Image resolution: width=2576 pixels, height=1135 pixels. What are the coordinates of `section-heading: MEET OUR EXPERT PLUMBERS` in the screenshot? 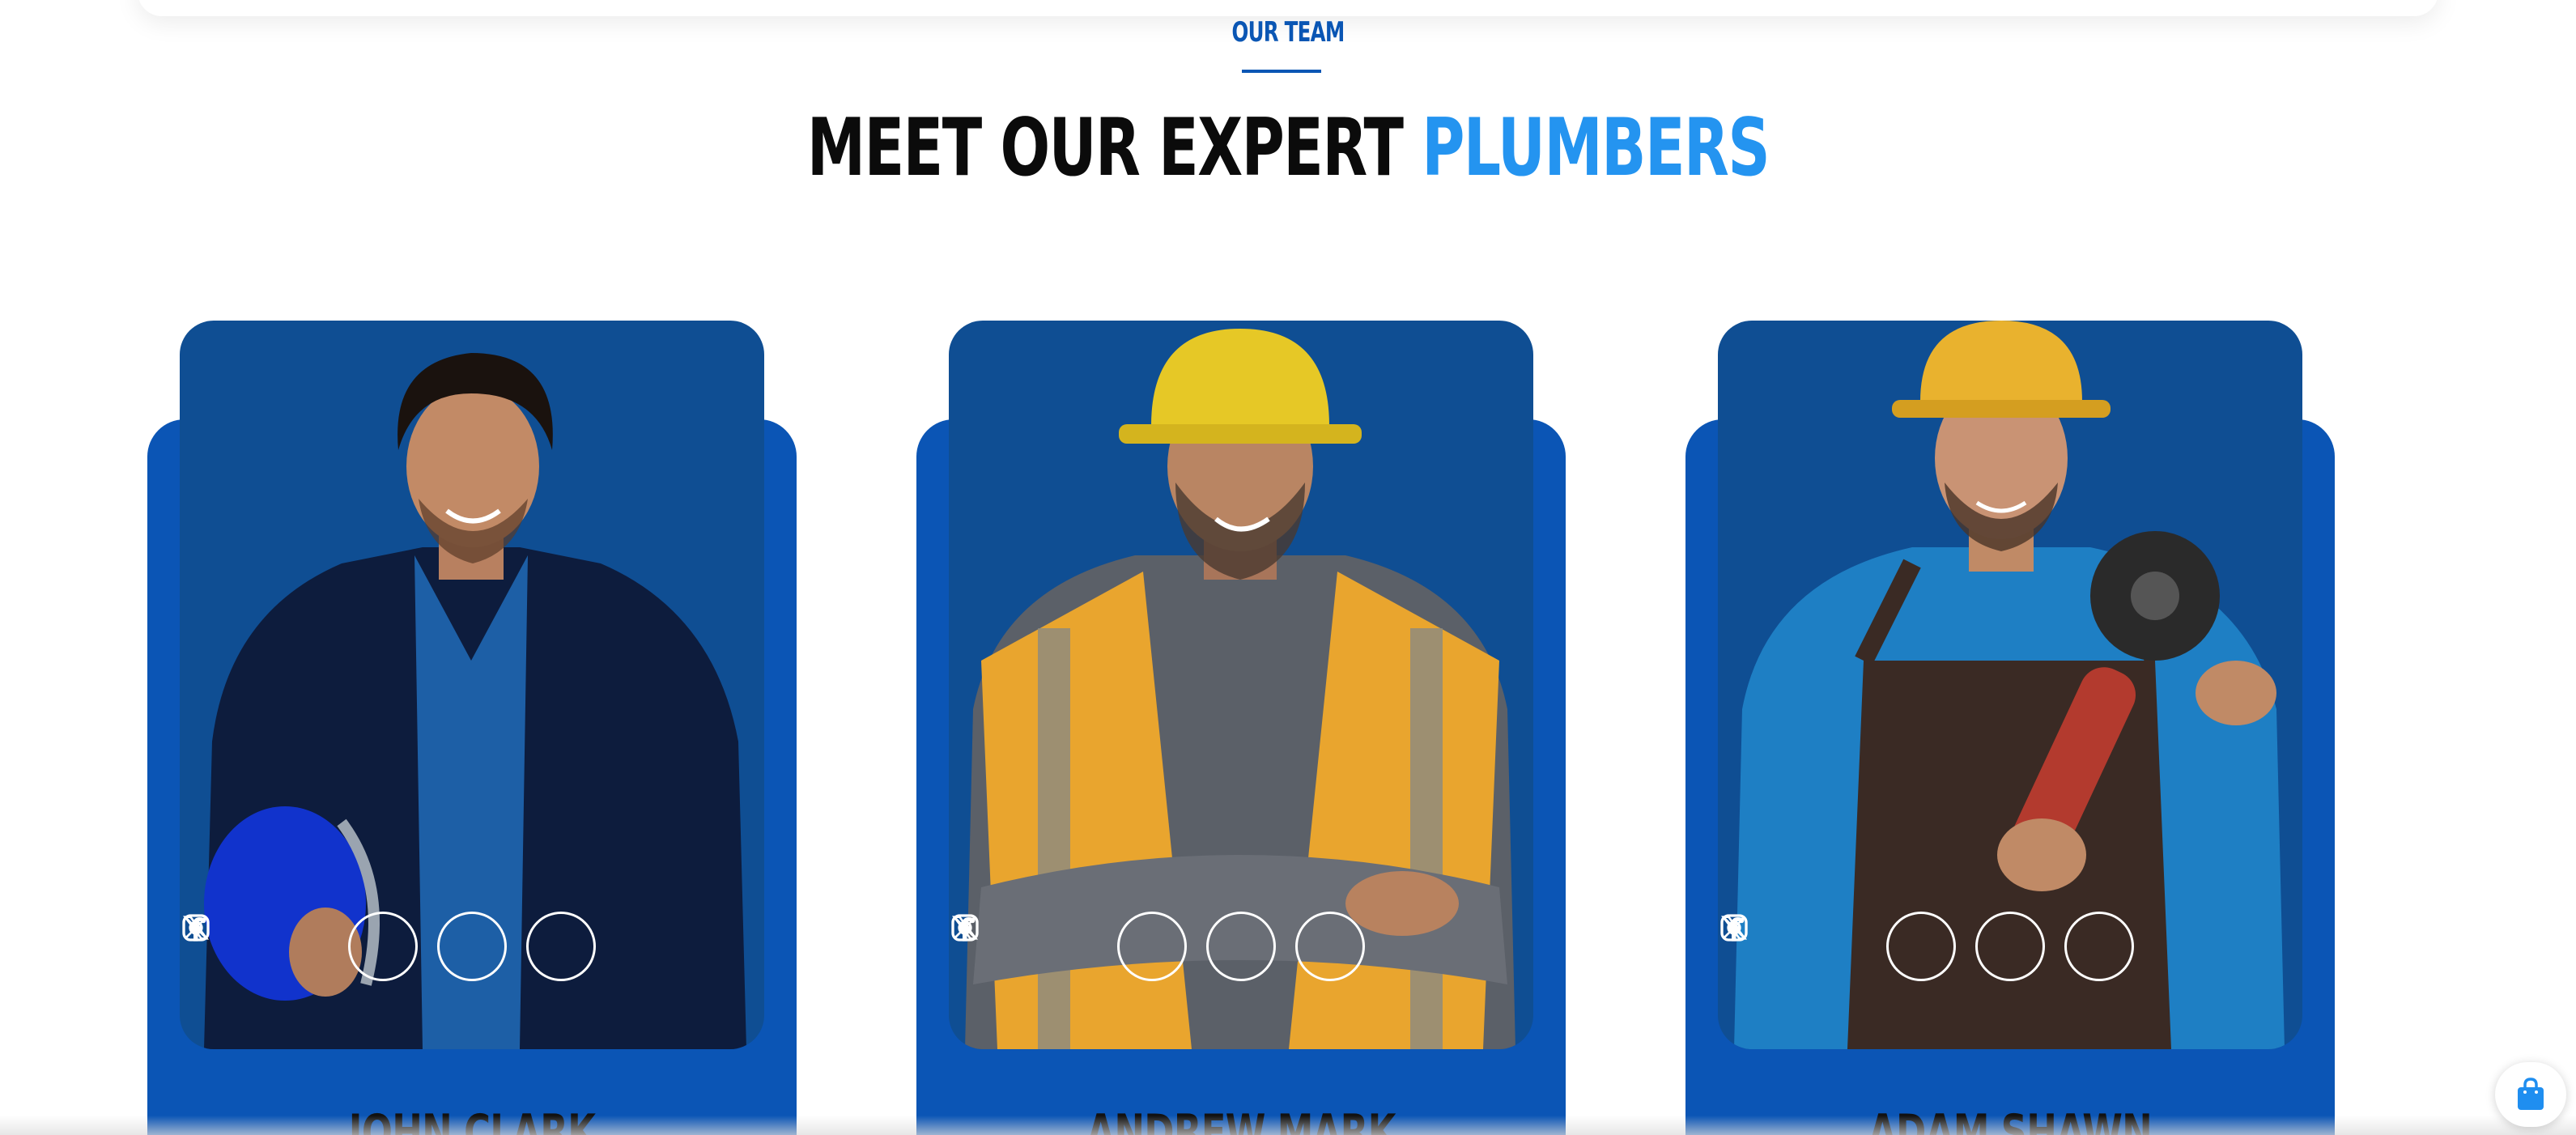 It's located at (1288, 148).